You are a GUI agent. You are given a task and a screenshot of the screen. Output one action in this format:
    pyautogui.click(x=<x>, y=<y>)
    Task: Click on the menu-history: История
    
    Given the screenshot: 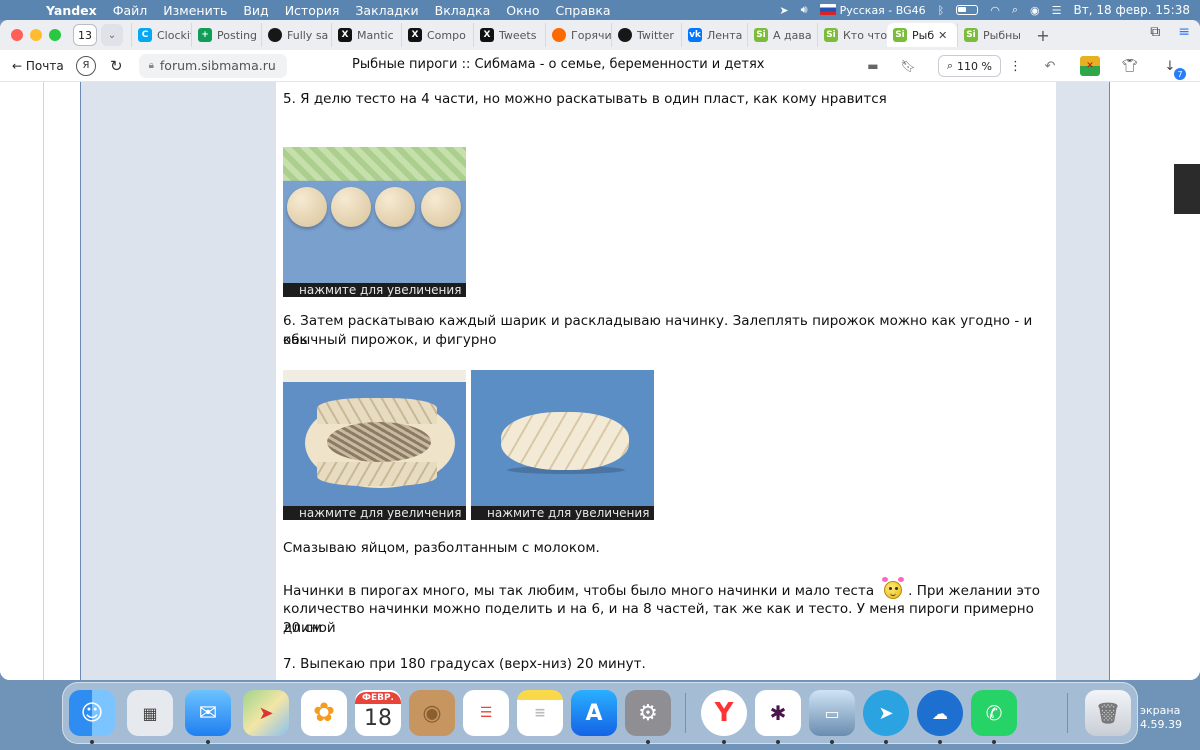 What is the action you would take?
    pyautogui.click(x=312, y=10)
    